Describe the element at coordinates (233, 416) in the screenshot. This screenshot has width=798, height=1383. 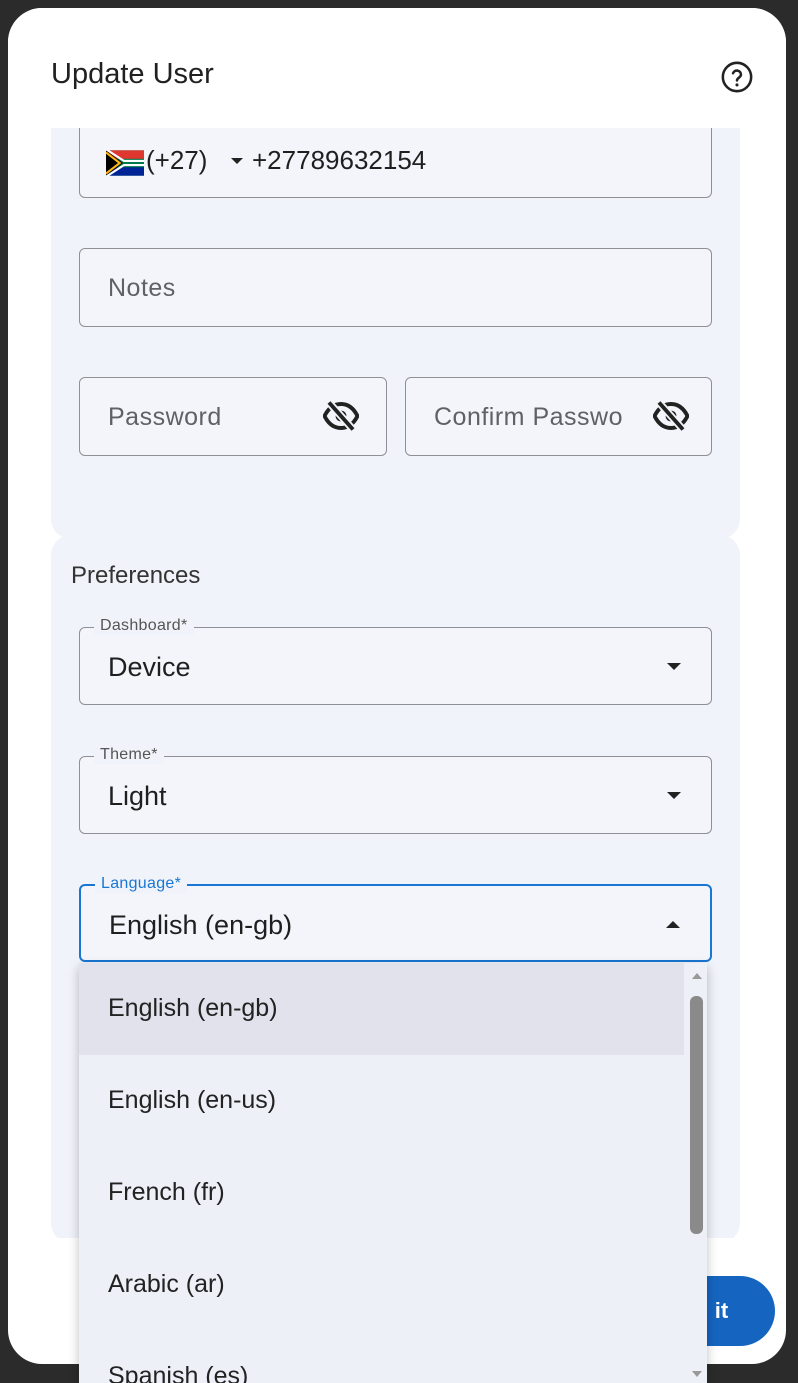
I see `password-field: Password` at that location.